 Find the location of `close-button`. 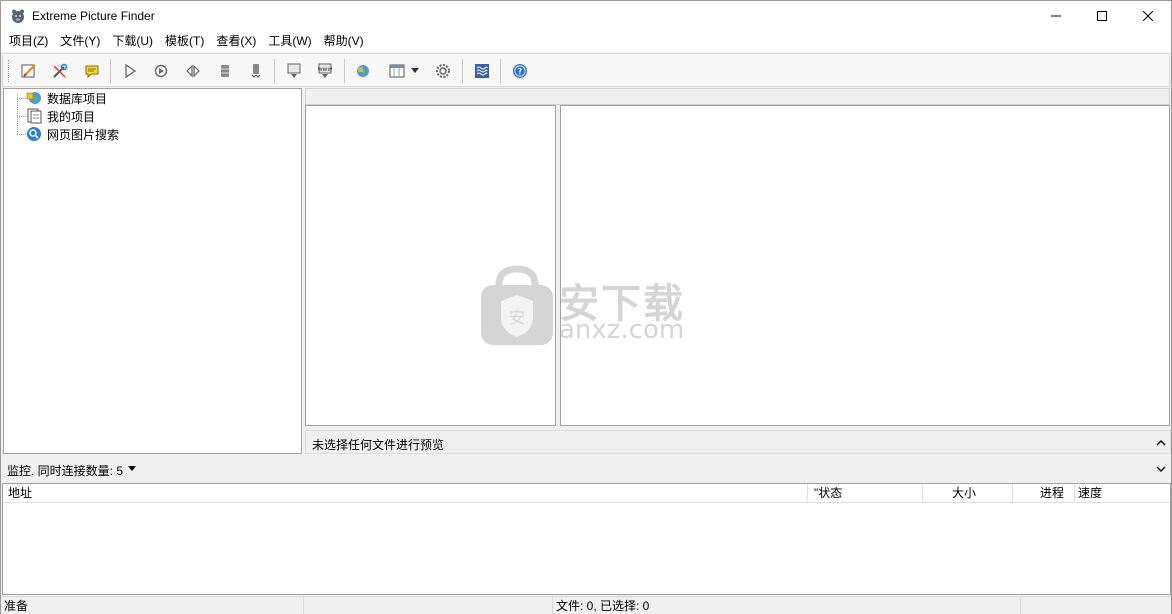

close-button is located at coordinates (1148, 16).